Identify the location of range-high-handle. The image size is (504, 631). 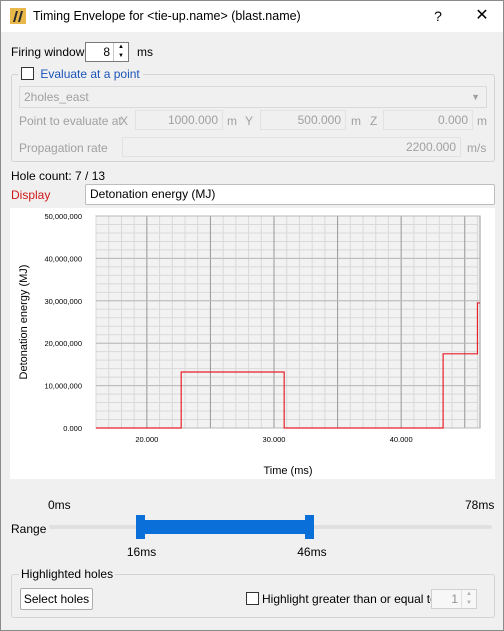
(310, 527).